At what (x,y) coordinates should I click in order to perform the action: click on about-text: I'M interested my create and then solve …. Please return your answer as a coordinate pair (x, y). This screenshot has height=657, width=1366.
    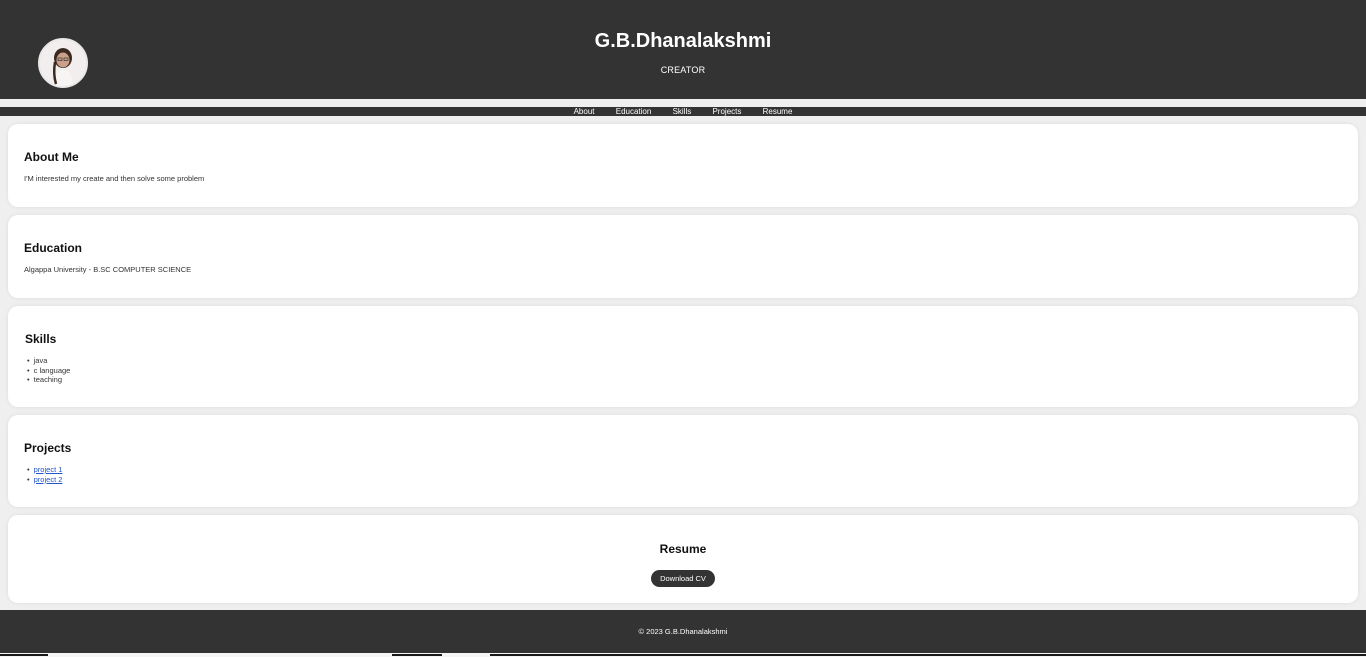
    Looking at the image, I should click on (114, 178).